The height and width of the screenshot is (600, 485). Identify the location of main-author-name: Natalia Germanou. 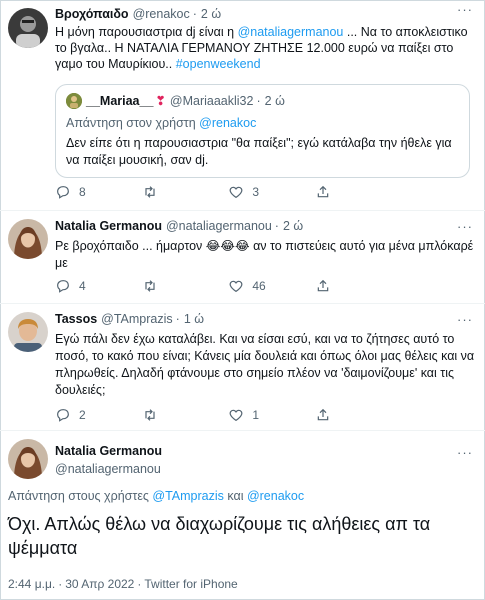
(265, 451).